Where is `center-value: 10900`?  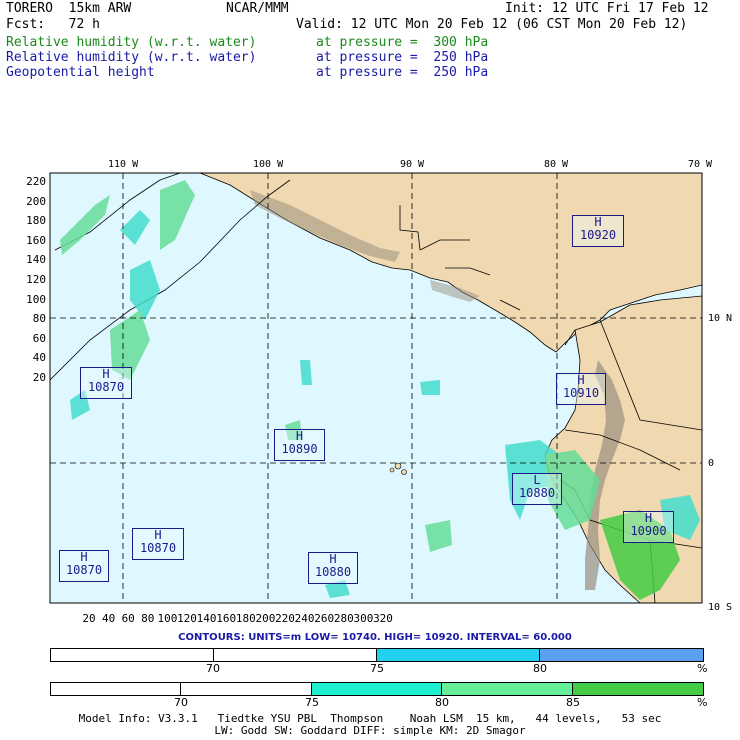 center-value: 10900 is located at coordinates (648, 531).